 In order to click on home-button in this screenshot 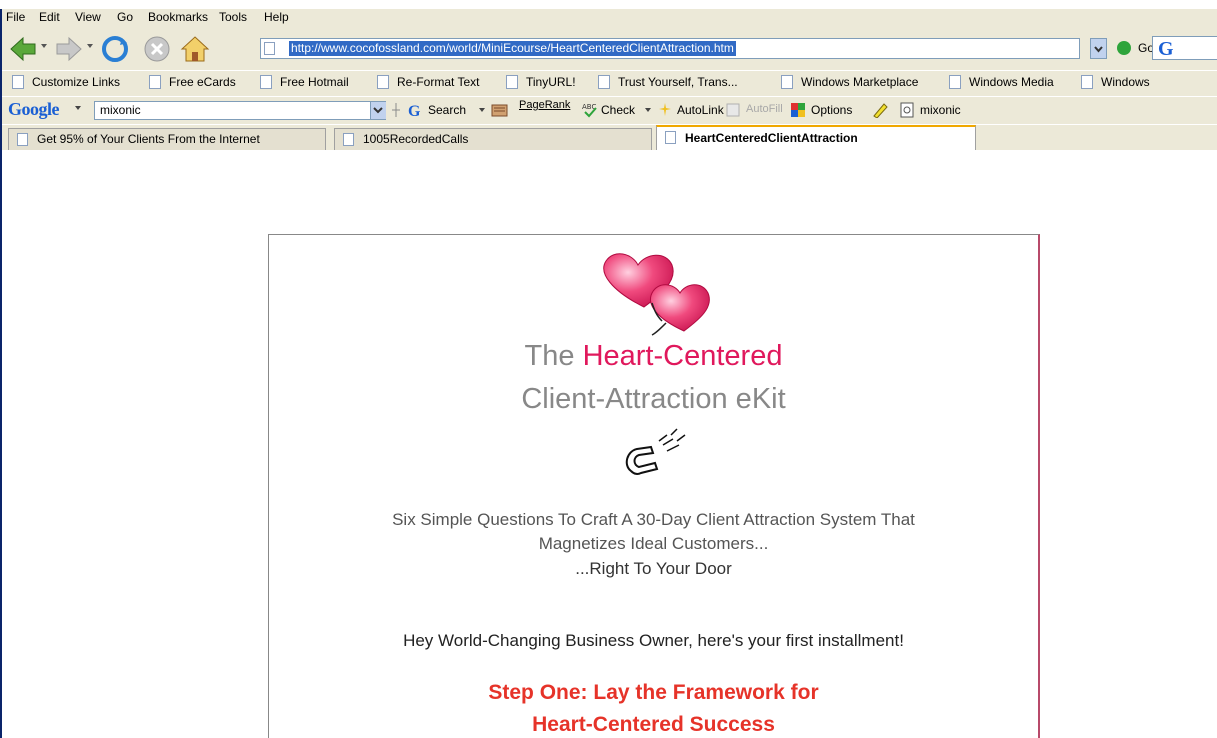, I will do `click(195, 49)`.